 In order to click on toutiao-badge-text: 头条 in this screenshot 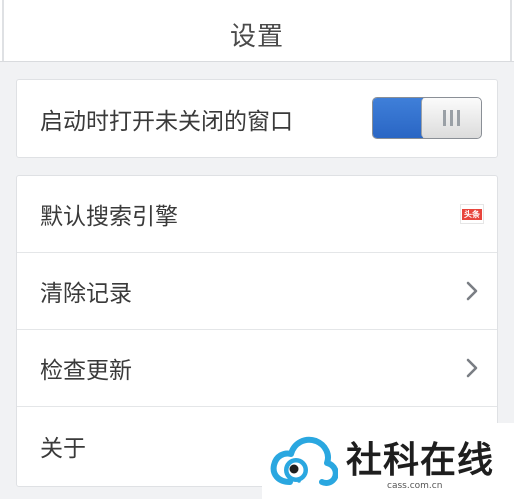, I will do `click(472, 214)`.